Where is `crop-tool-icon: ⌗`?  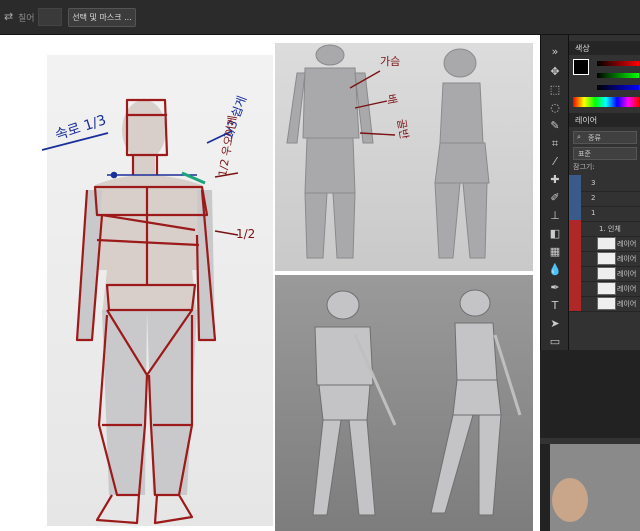
crop-tool-icon: ⌗ is located at coordinates (555, 144).